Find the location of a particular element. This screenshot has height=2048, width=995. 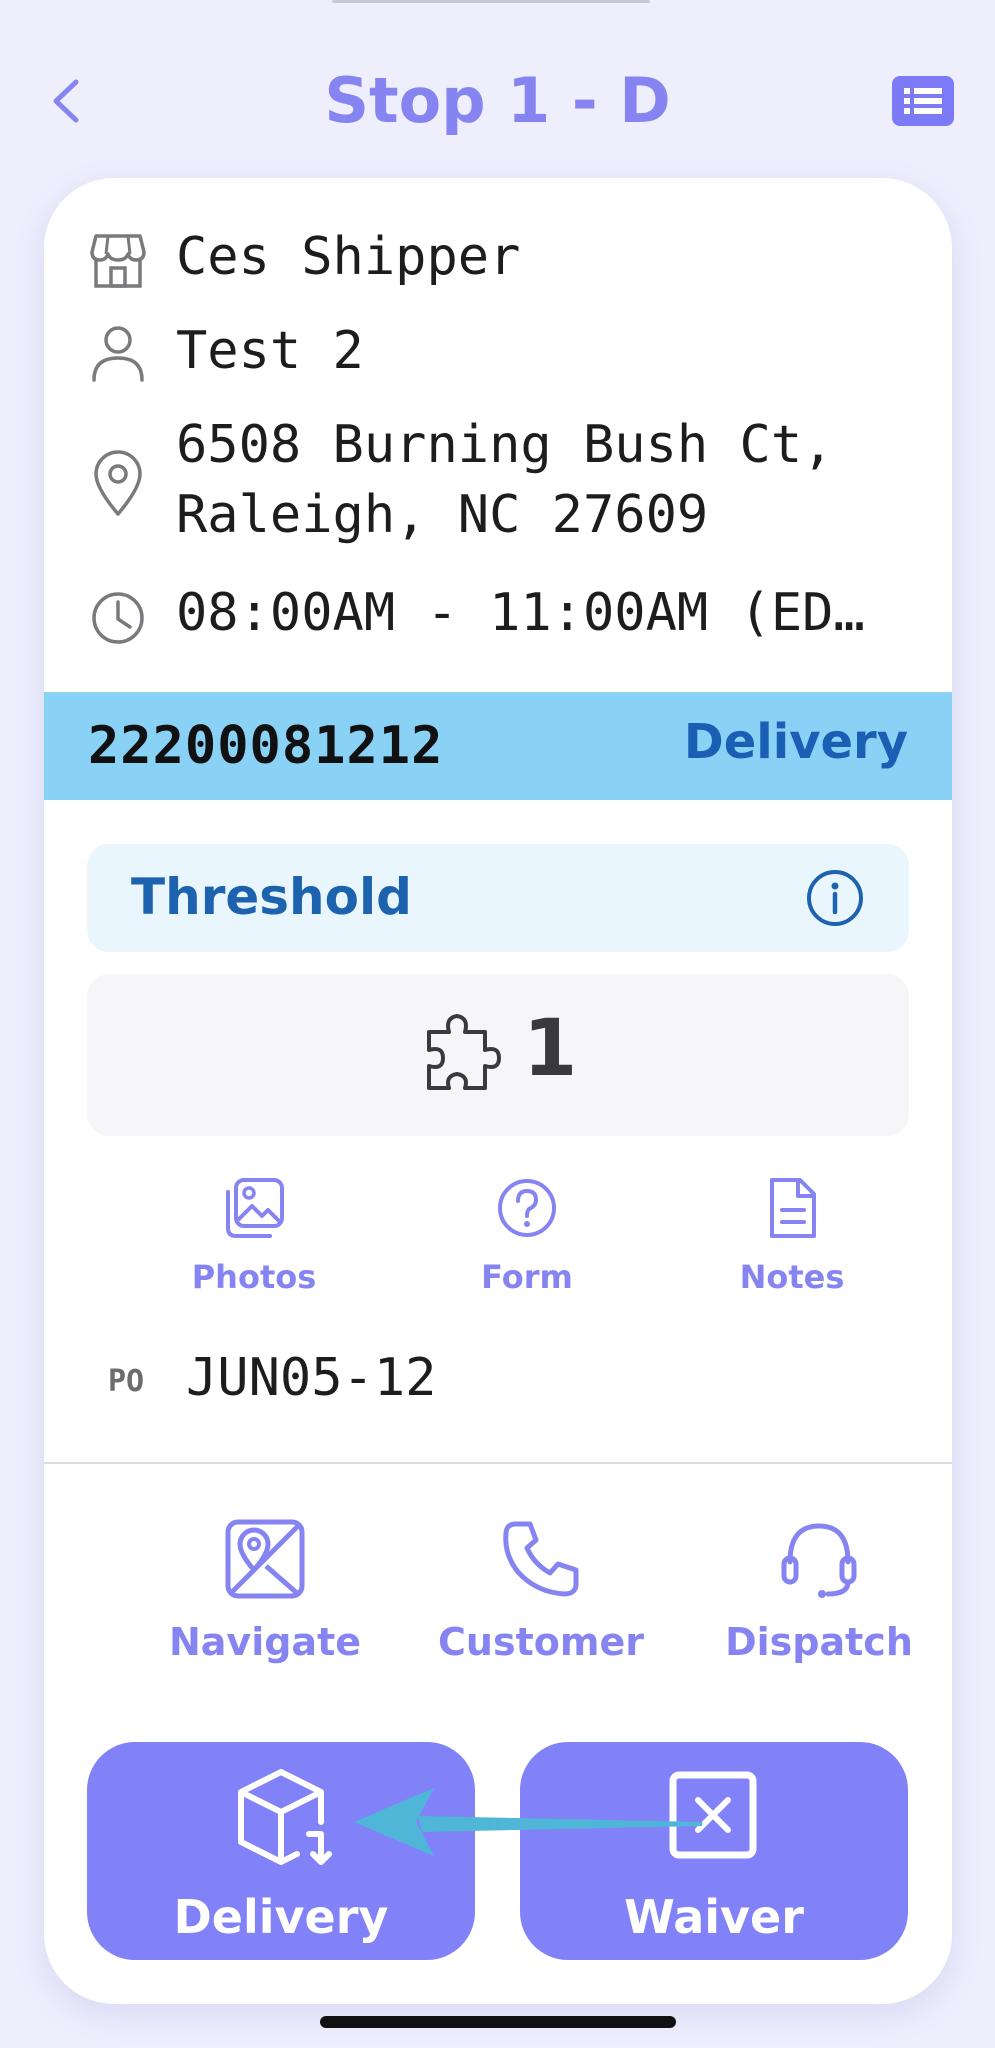

navigate-button: Navigate is located at coordinates (265, 1591).